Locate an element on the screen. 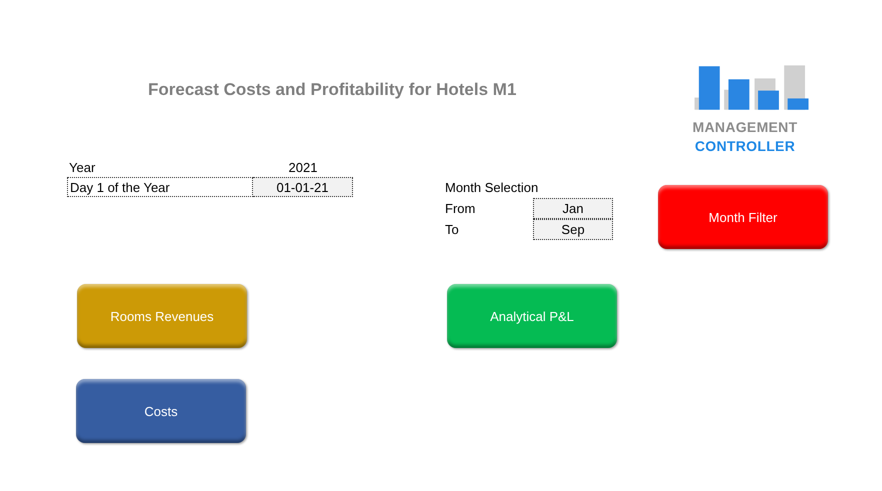 The image size is (882, 491). report-title: Forecast Costs and Profitability for Hotels M1 is located at coordinates (333, 90).